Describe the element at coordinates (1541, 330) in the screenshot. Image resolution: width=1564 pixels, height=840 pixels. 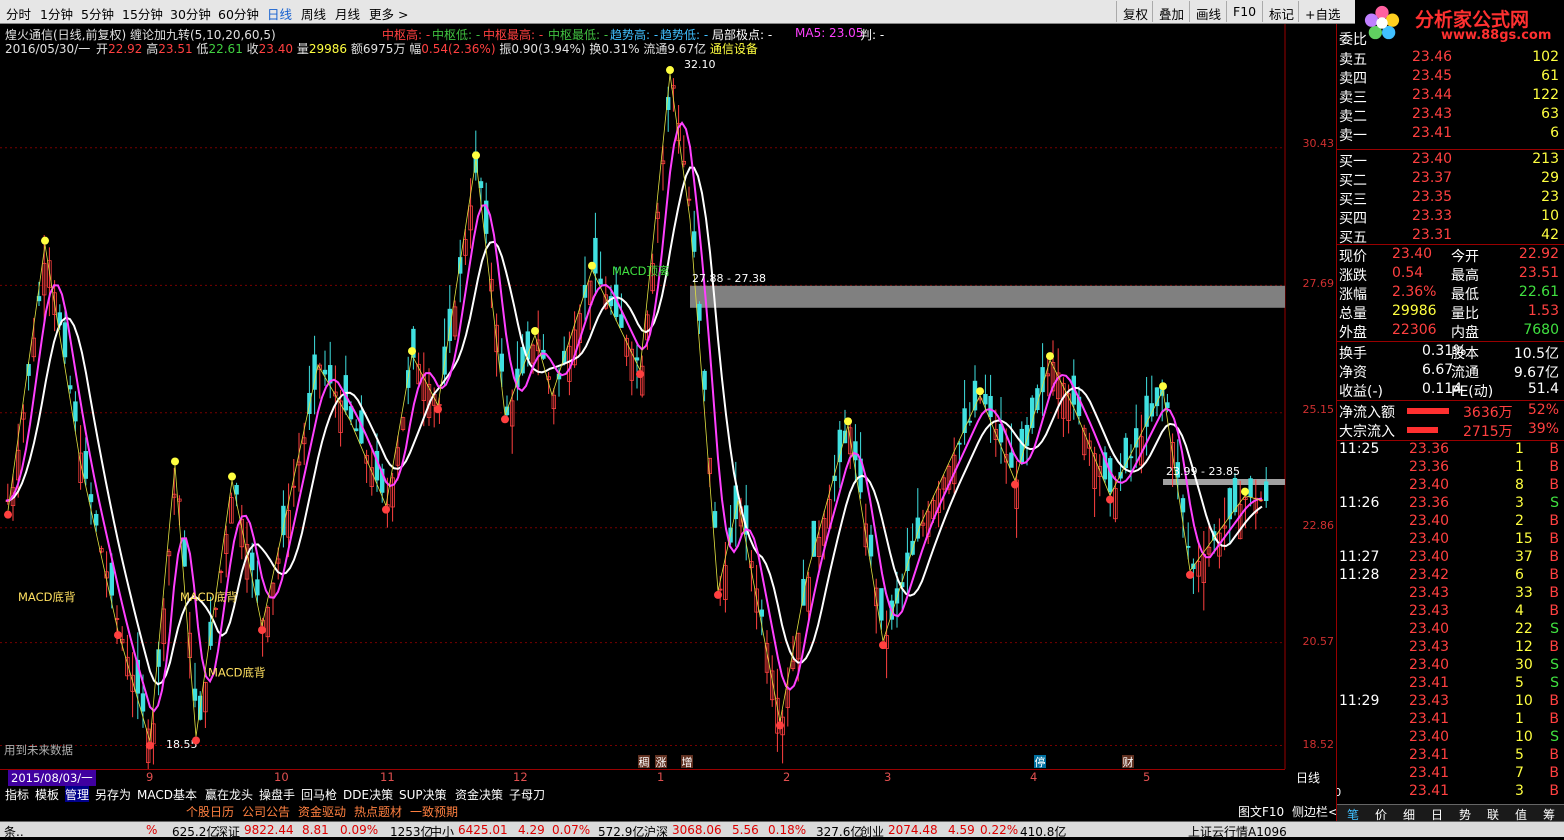
I see `stat-value: 7680` at that location.